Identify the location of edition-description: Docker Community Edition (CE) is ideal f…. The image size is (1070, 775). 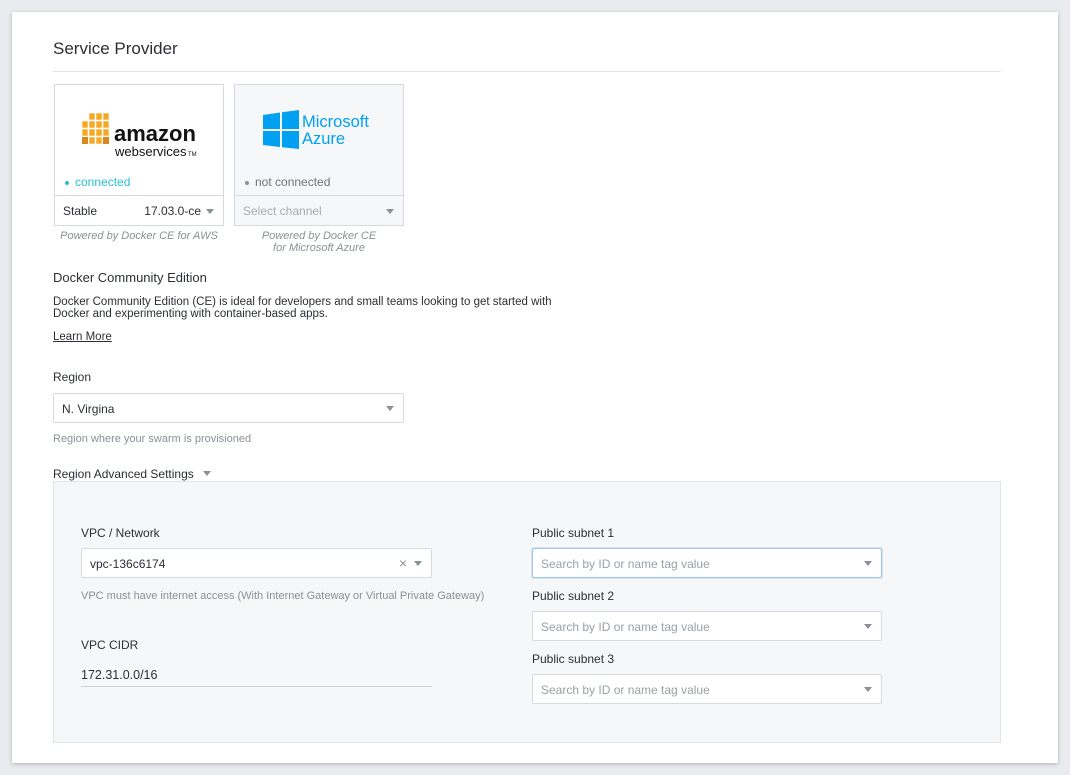
(302, 308).